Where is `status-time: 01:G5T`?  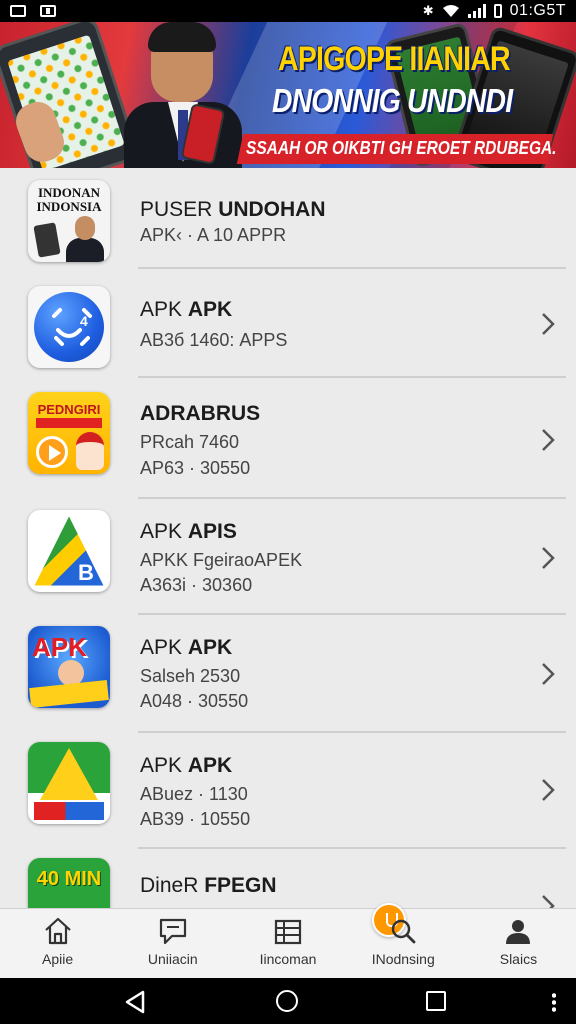 status-time: 01:G5T is located at coordinates (537, 10).